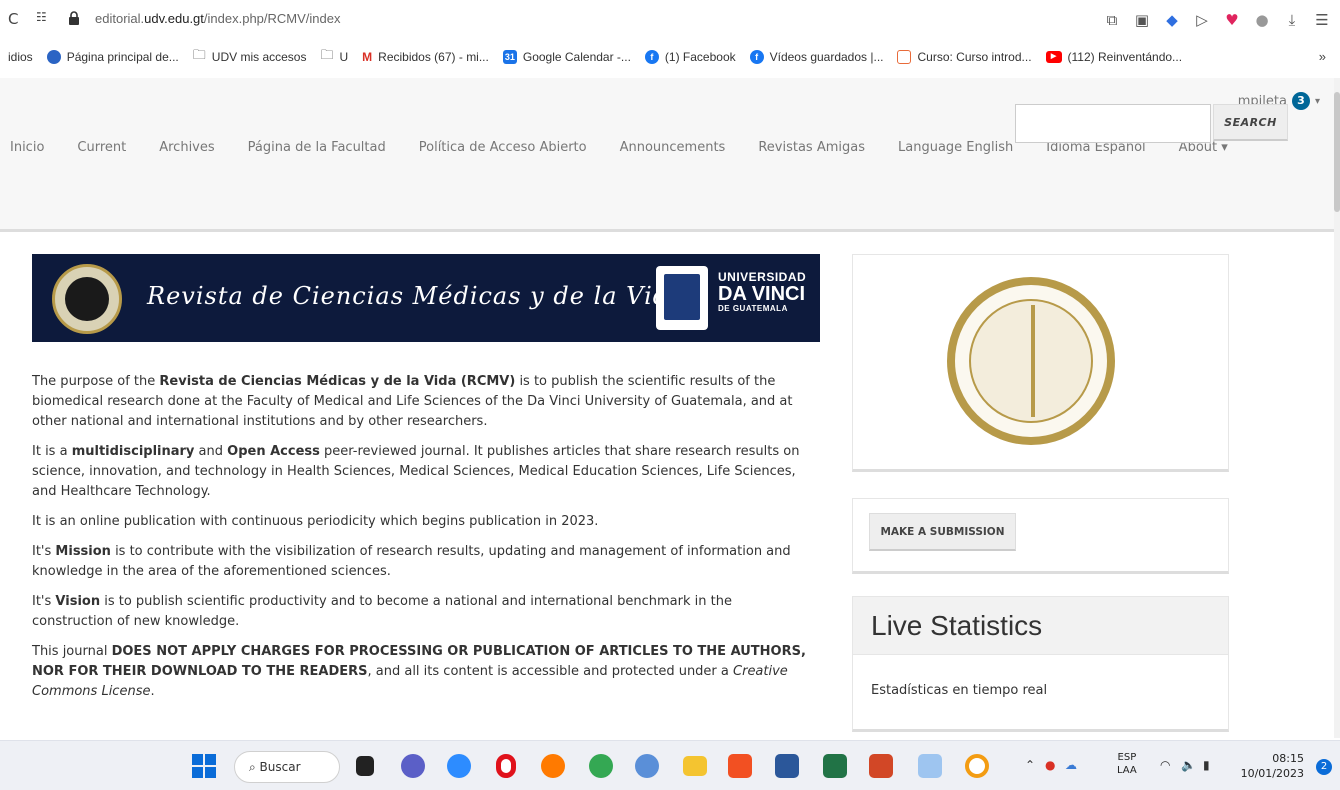  What do you see at coordinates (413, 766) in the screenshot?
I see `teams-chat-icon` at bounding box center [413, 766].